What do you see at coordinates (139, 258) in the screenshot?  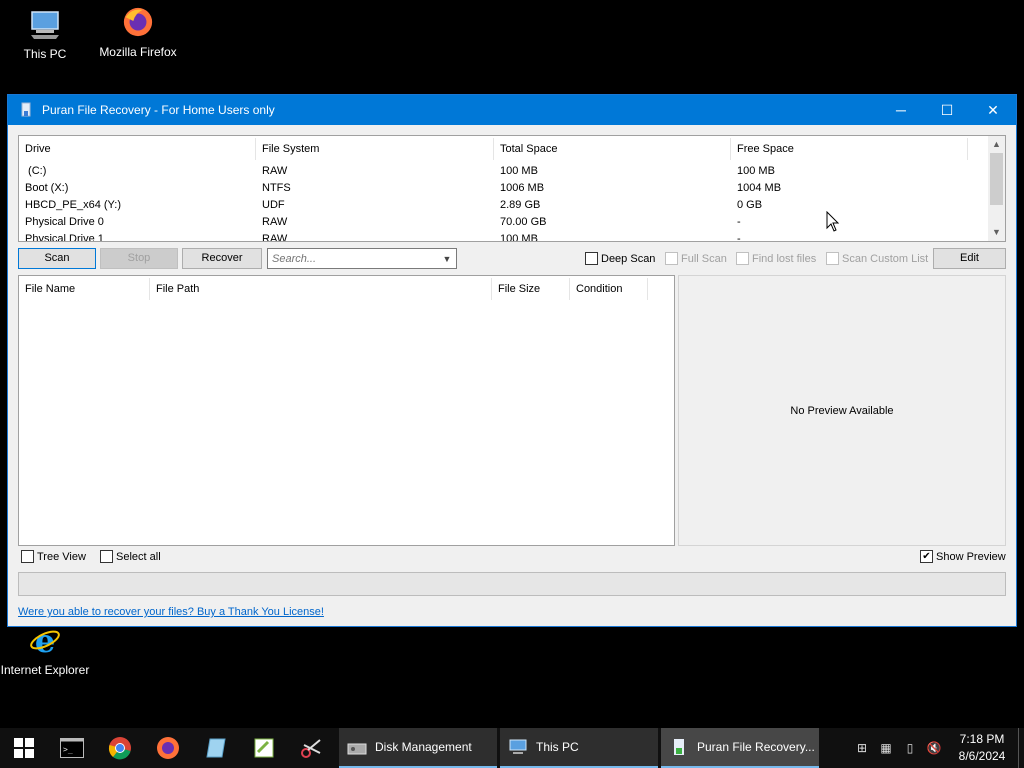 I see `stop-button: Stop` at bounding box center [139, 258].